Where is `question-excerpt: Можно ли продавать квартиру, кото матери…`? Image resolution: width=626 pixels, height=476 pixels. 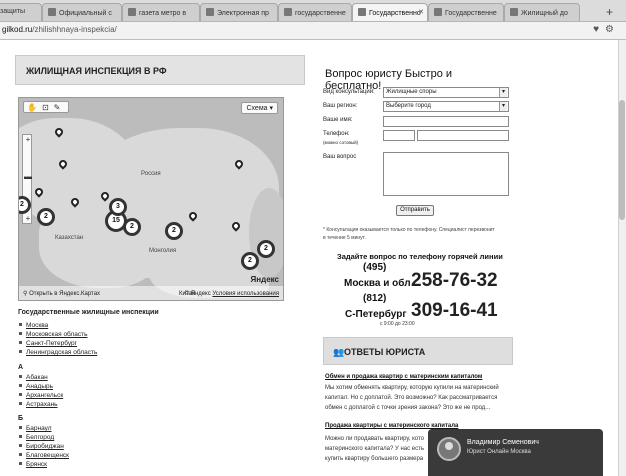
question-excerpt: Можно ли продавать квартиру, кото матери… is located at coordinates (374, 449).